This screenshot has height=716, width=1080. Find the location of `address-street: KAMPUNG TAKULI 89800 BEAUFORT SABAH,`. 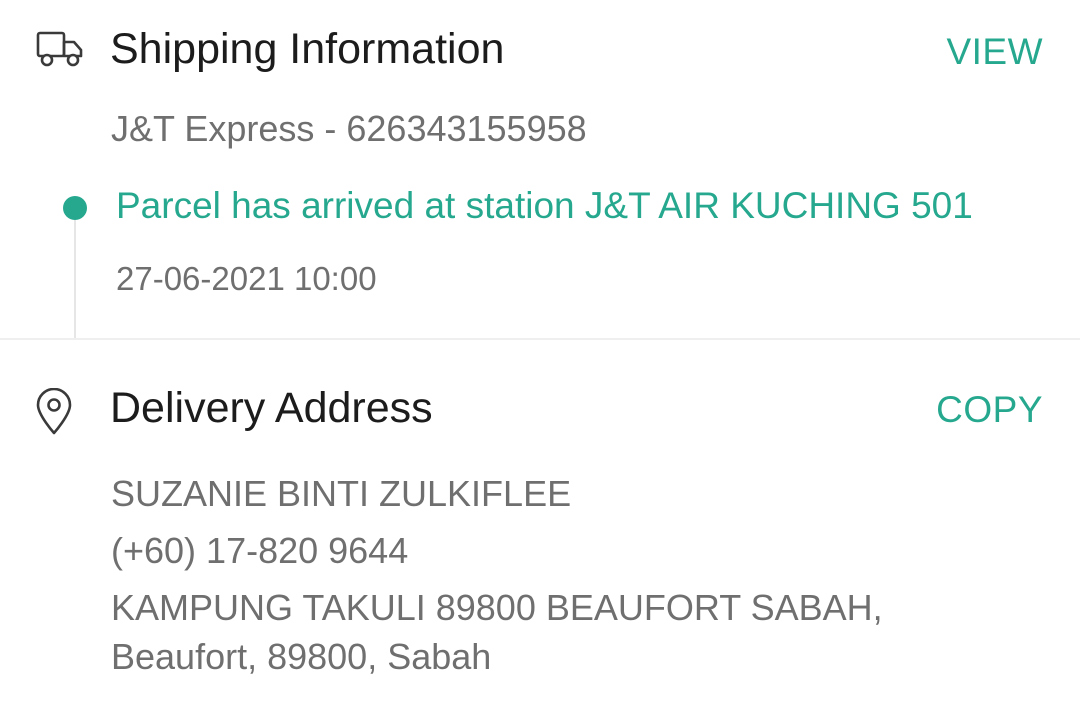

address-street: KAMPUNG TAKULI 89800 BEAUFORT SABAH, is located at coordinates (497, 607).